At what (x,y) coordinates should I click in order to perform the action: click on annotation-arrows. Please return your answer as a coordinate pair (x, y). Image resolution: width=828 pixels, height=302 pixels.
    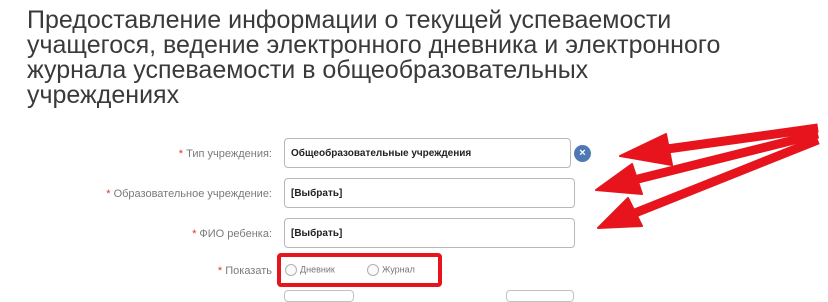
    Looking at the image, I should click on (707, 176).